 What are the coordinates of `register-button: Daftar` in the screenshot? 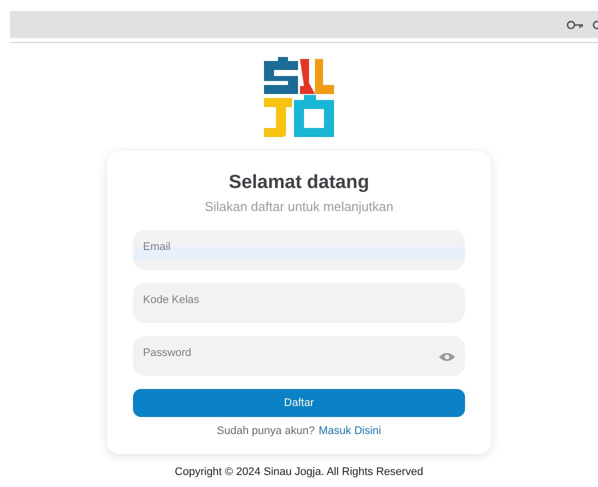 It's located at (299, 403).